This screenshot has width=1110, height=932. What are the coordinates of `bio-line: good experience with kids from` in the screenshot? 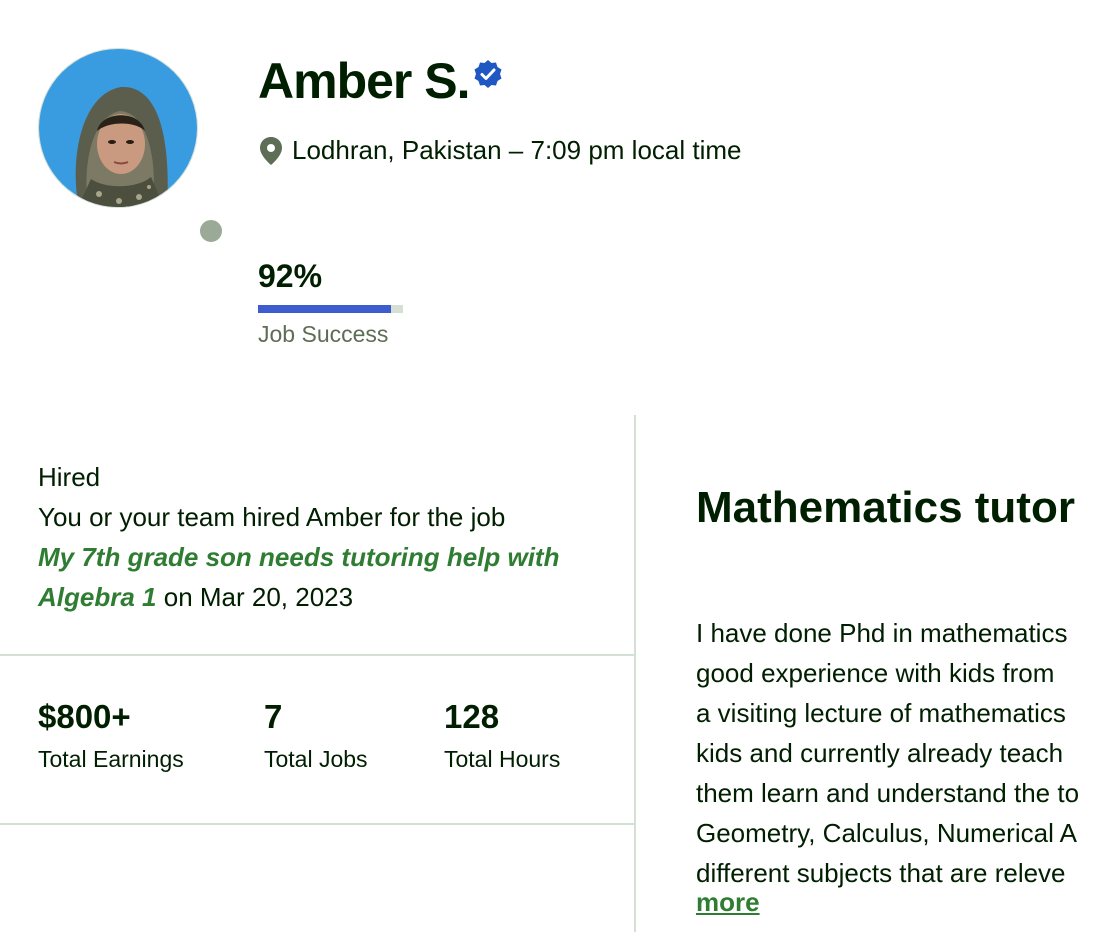 It's located at (875, 673).